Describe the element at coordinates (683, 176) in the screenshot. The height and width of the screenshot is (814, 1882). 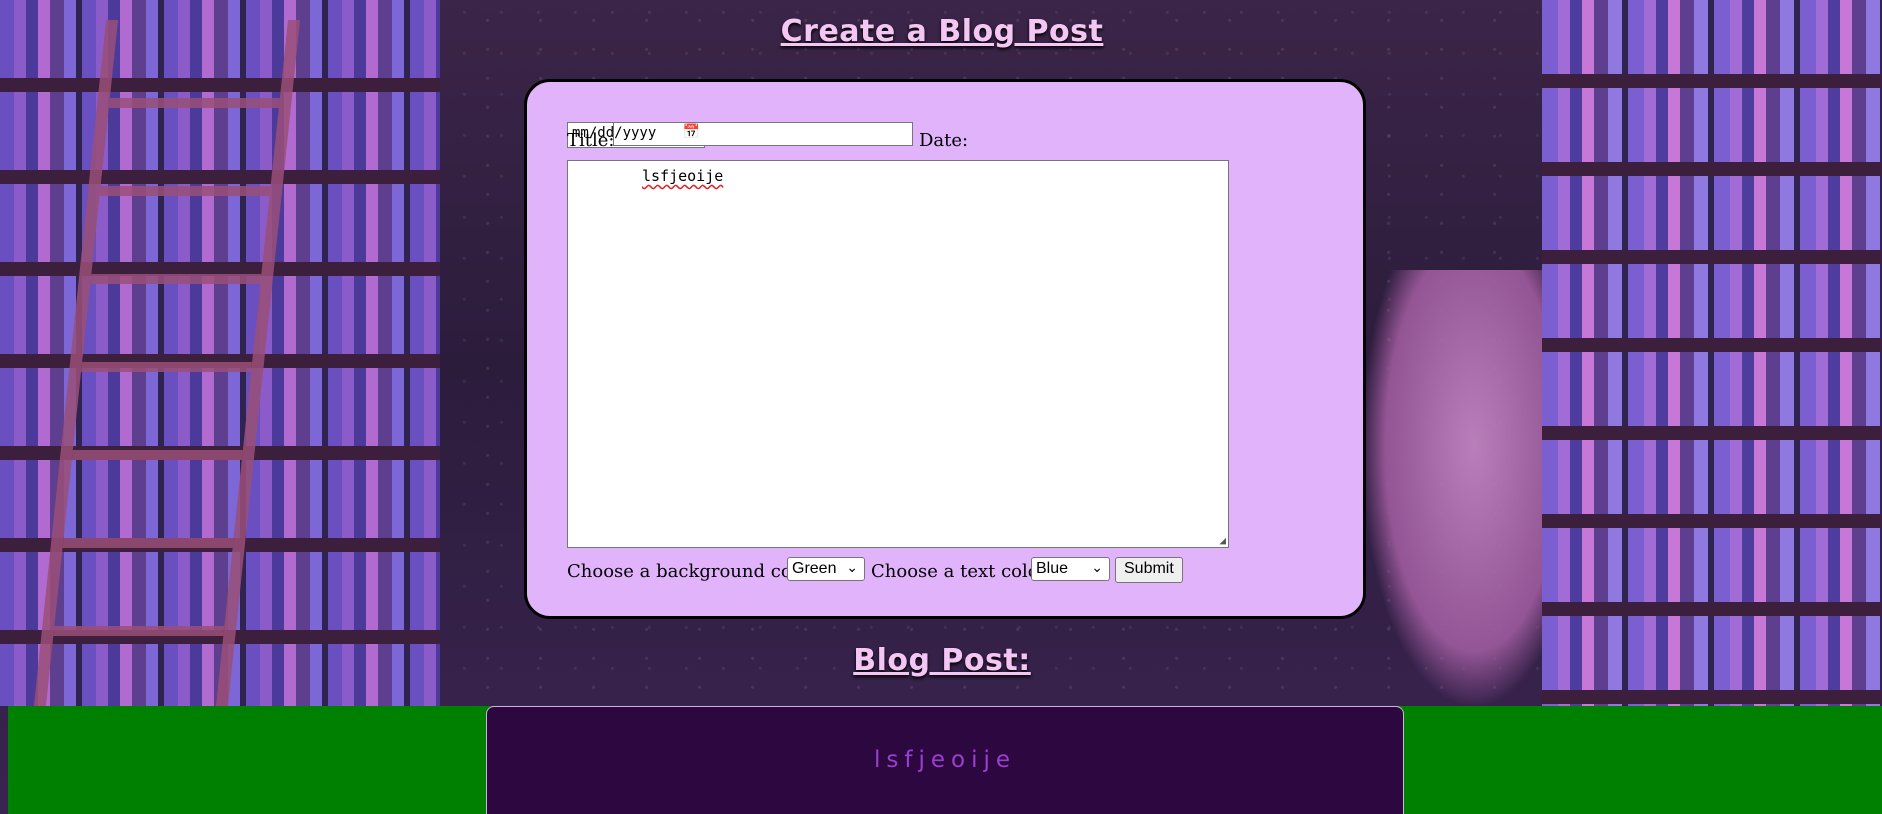
I see `post-body-text: lsfjeoije` at that location.